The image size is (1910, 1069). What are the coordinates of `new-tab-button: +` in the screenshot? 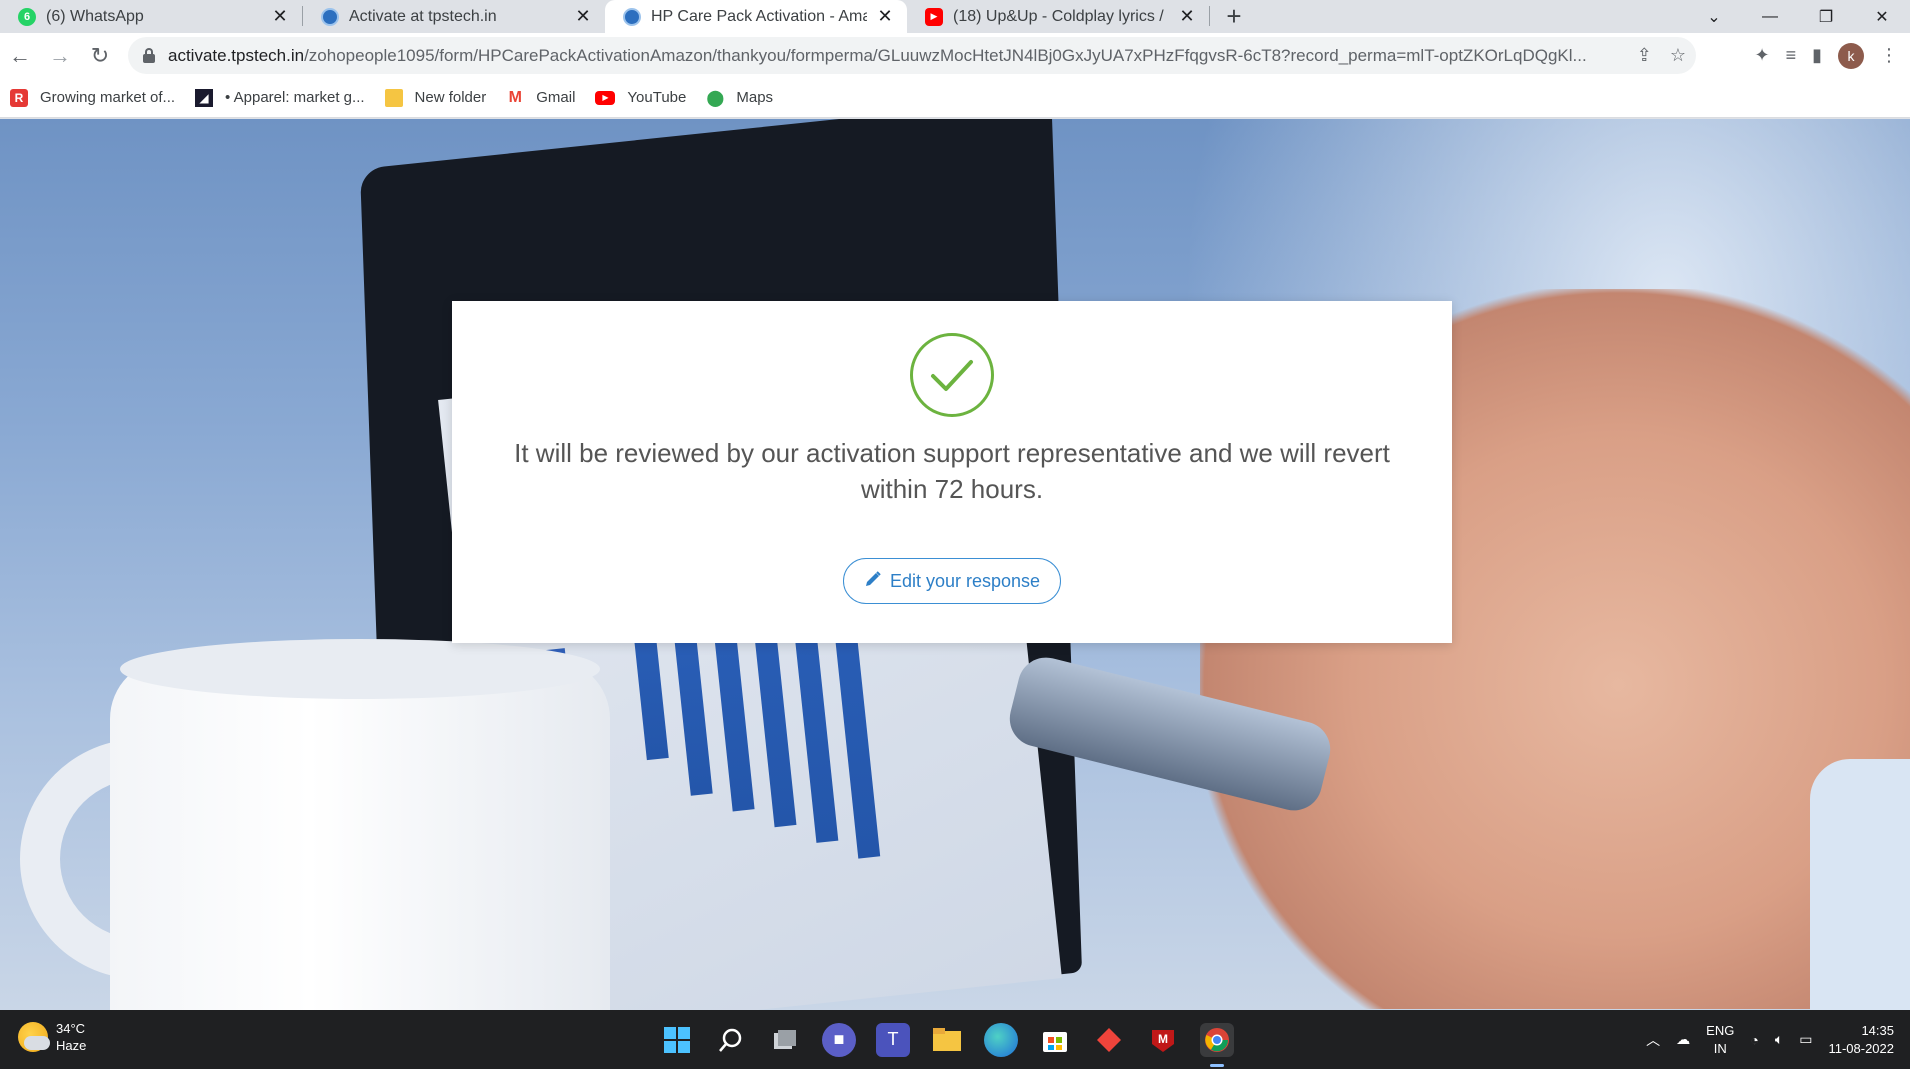 It's located at (1234, 16).